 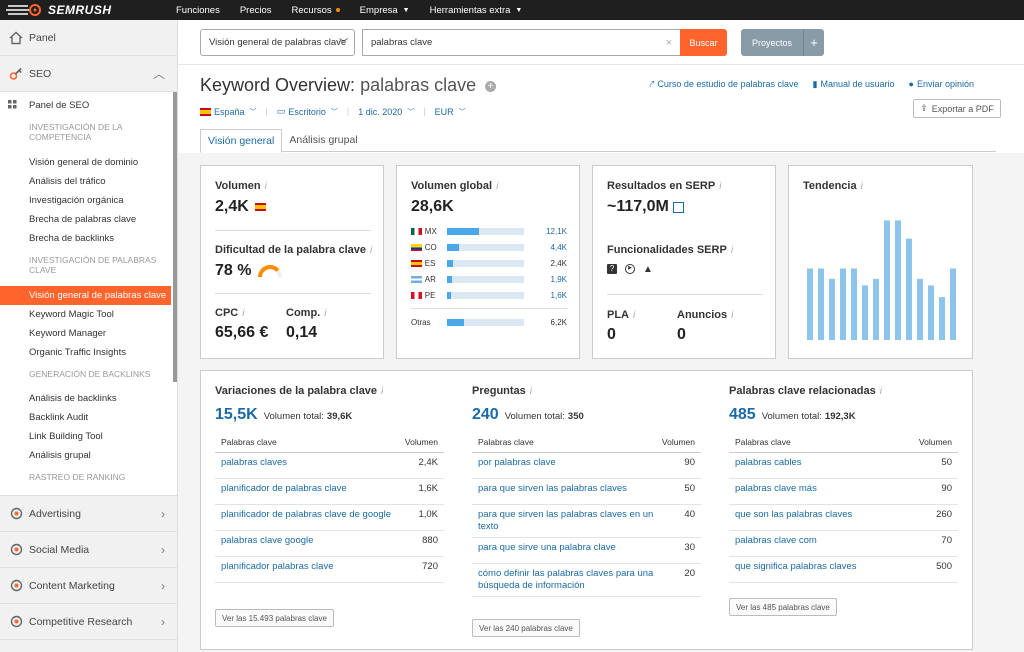 I want to click on keyword-link: para que sirve una palabra clave, so click(x=567, y=550).